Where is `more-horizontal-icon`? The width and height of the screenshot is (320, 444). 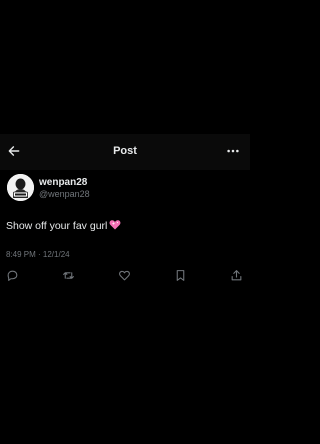 more-horizontal-icon is located at coordinates (233, 151).